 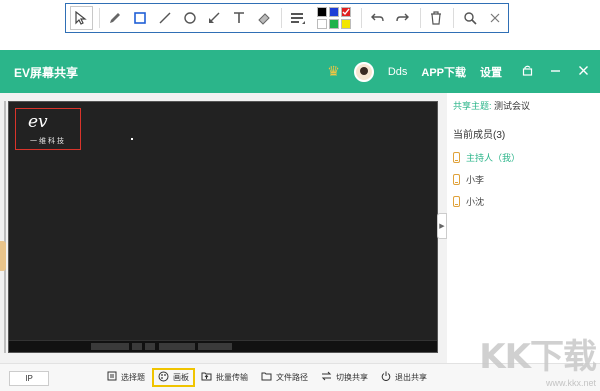 I want to click on pointer-icon, so click(x=81, y=18).